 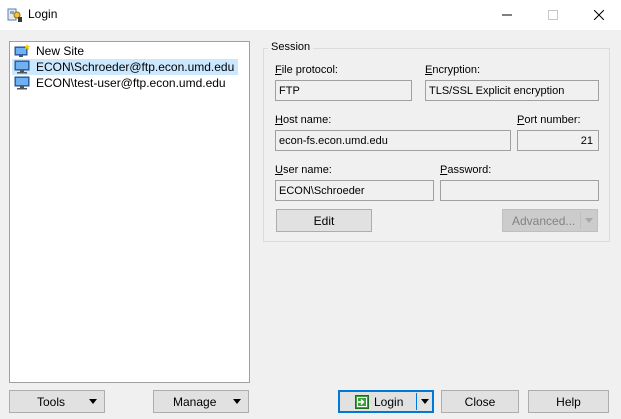 What do you see at coordinates (389, 401) in the screenshot?
I see `login-label: Login` at bounding box center [389, 401].